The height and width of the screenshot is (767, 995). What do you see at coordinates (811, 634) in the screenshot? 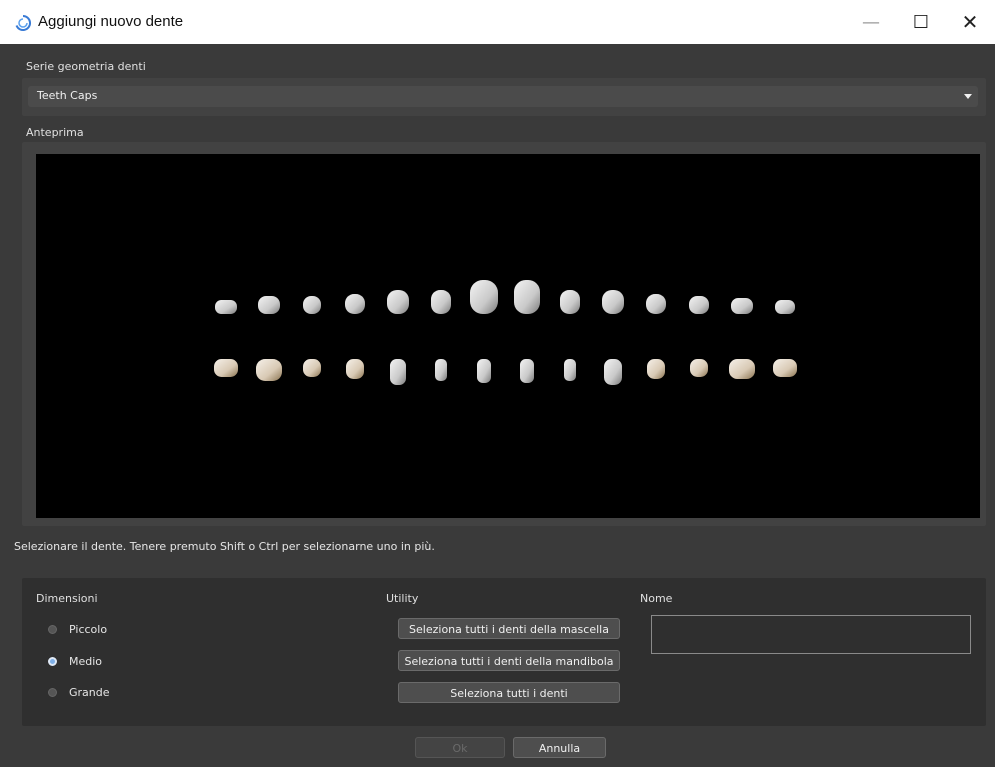
I see `name-input` at bounding box center [811, 634].